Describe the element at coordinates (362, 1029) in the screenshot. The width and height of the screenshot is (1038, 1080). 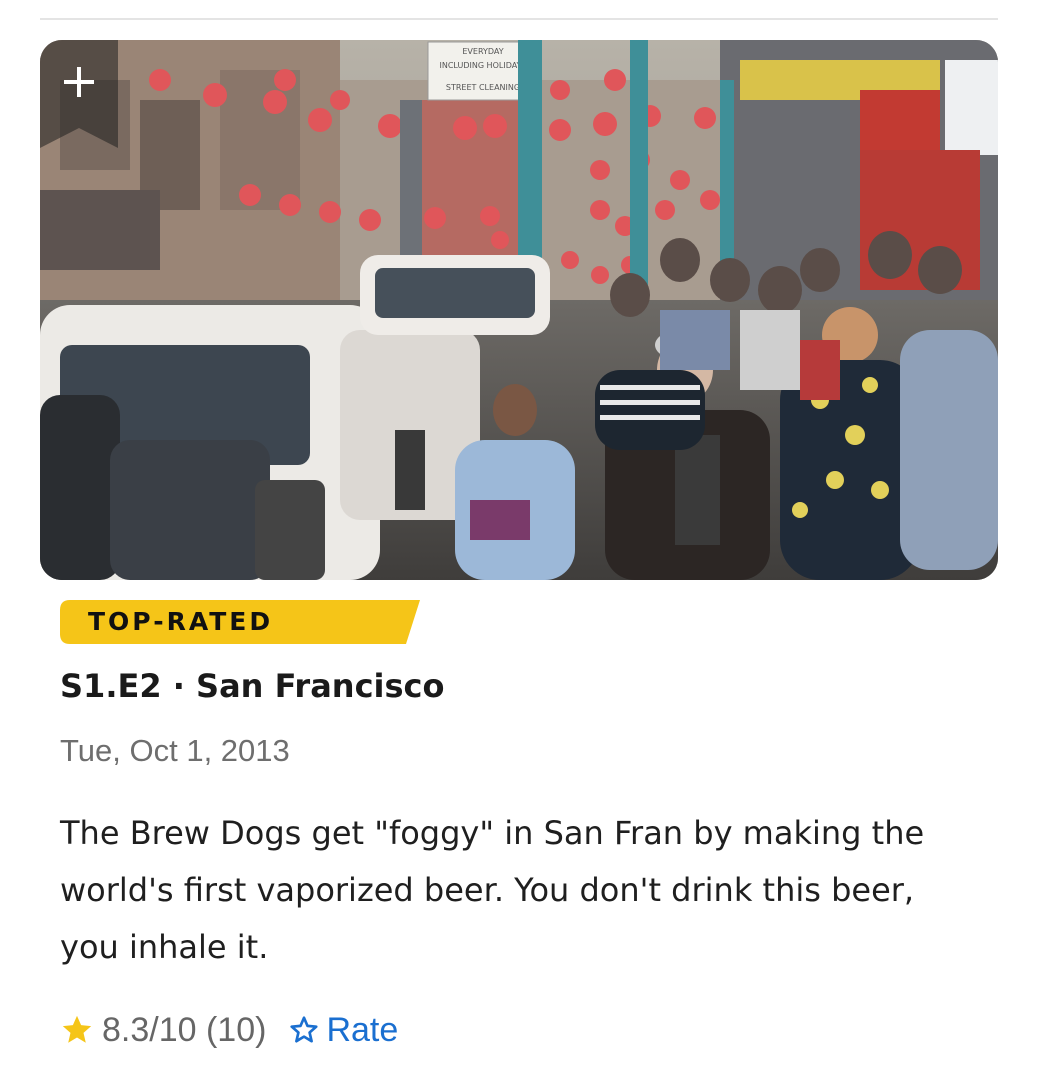
I see `rate-label: Rate` at that location.